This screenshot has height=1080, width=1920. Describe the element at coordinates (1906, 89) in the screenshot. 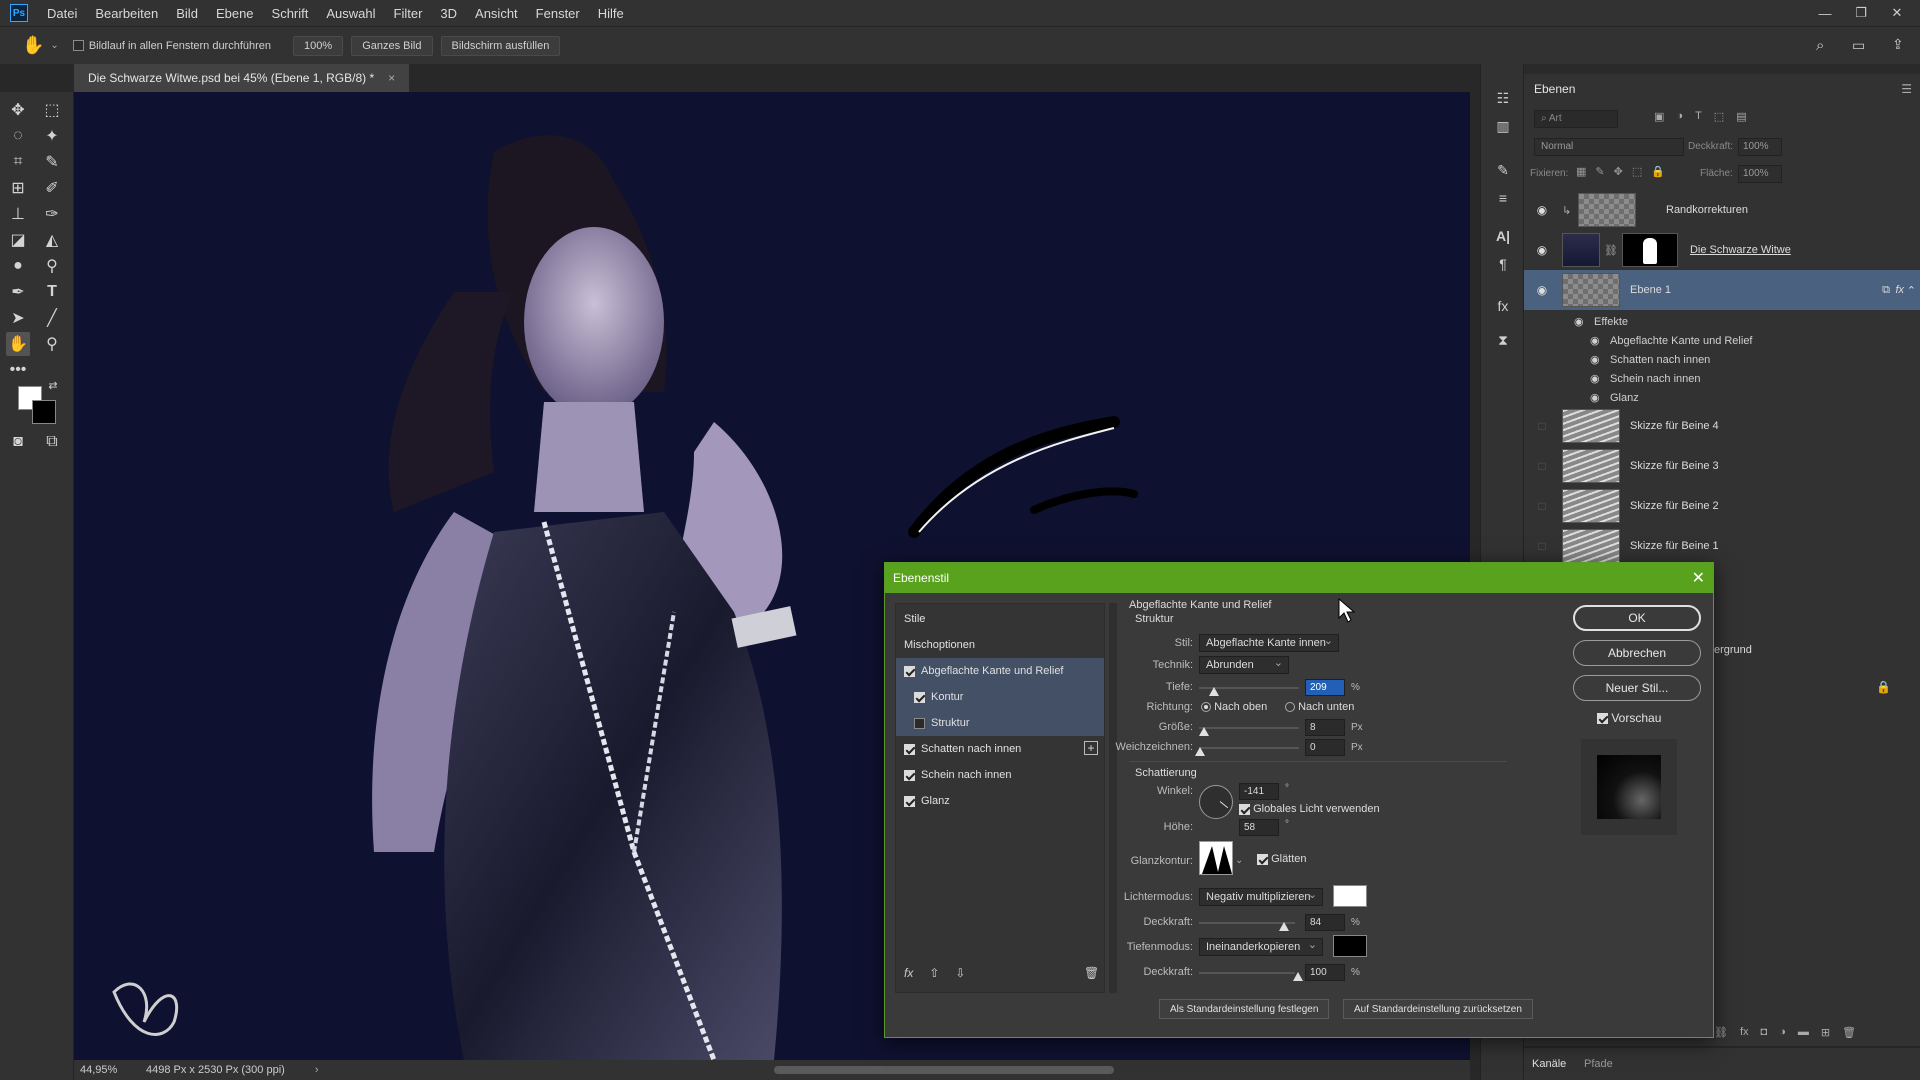

I see `panel-menu-icon: ☰` at that location.